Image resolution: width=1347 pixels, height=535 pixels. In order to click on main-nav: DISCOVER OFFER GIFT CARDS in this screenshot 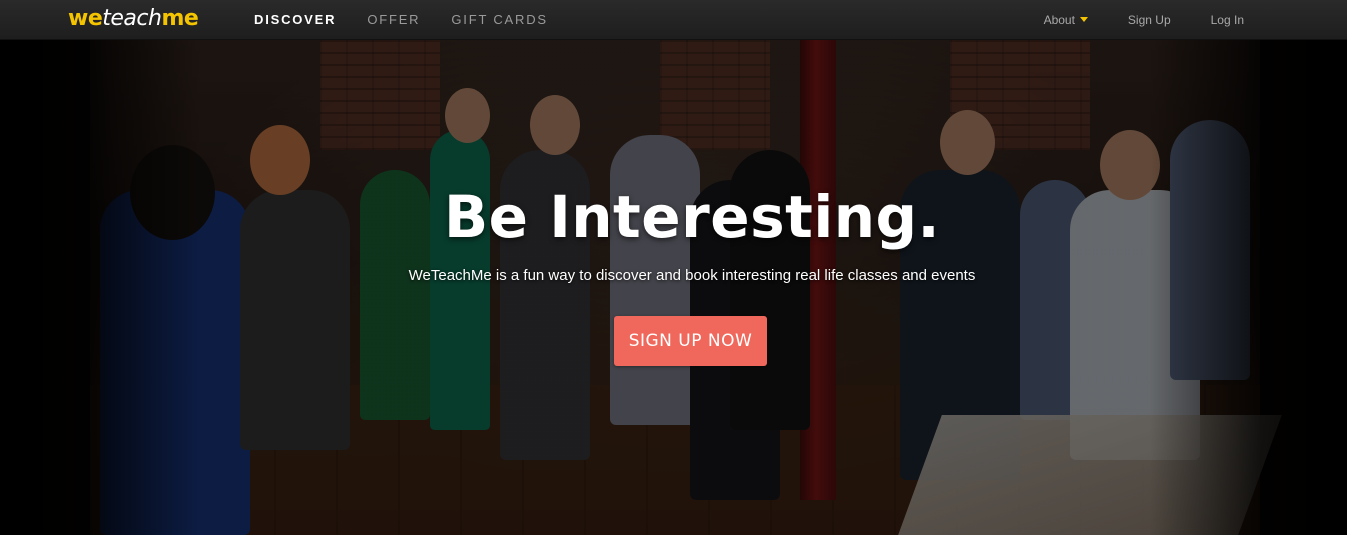, I will do `click(401, 19)`.